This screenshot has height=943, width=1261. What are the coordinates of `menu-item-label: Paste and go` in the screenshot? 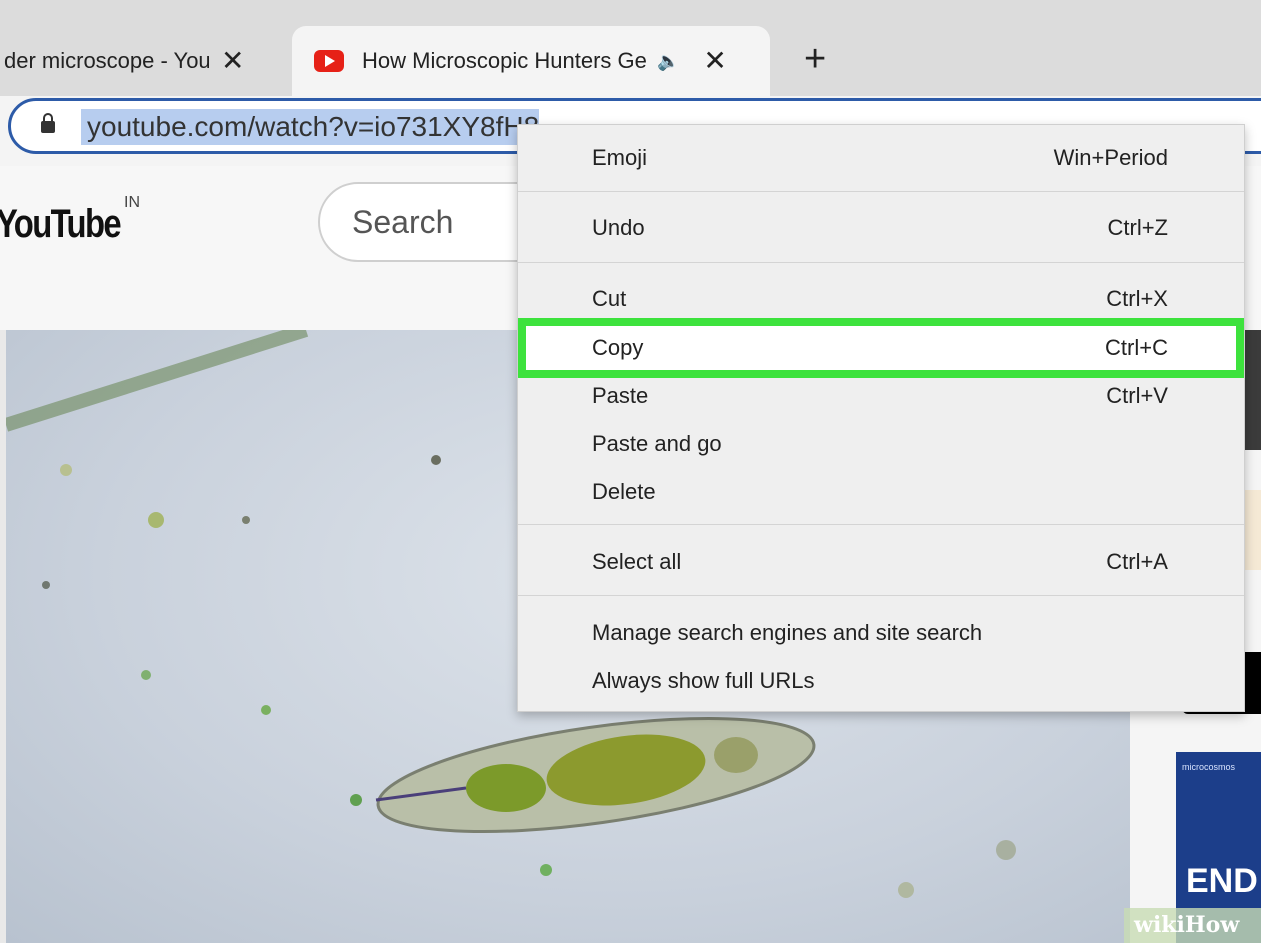 It's located at (657, 443).